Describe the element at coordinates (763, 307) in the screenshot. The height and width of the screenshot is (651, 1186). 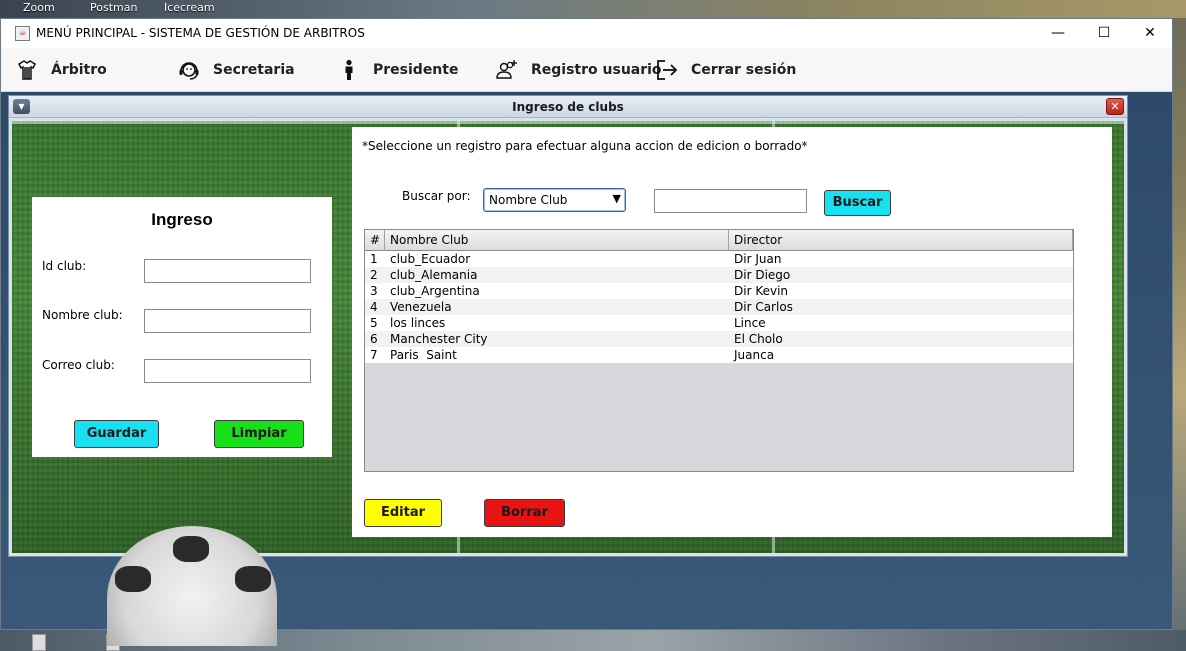
I see `cell-director: Dir Carlos` at that location.